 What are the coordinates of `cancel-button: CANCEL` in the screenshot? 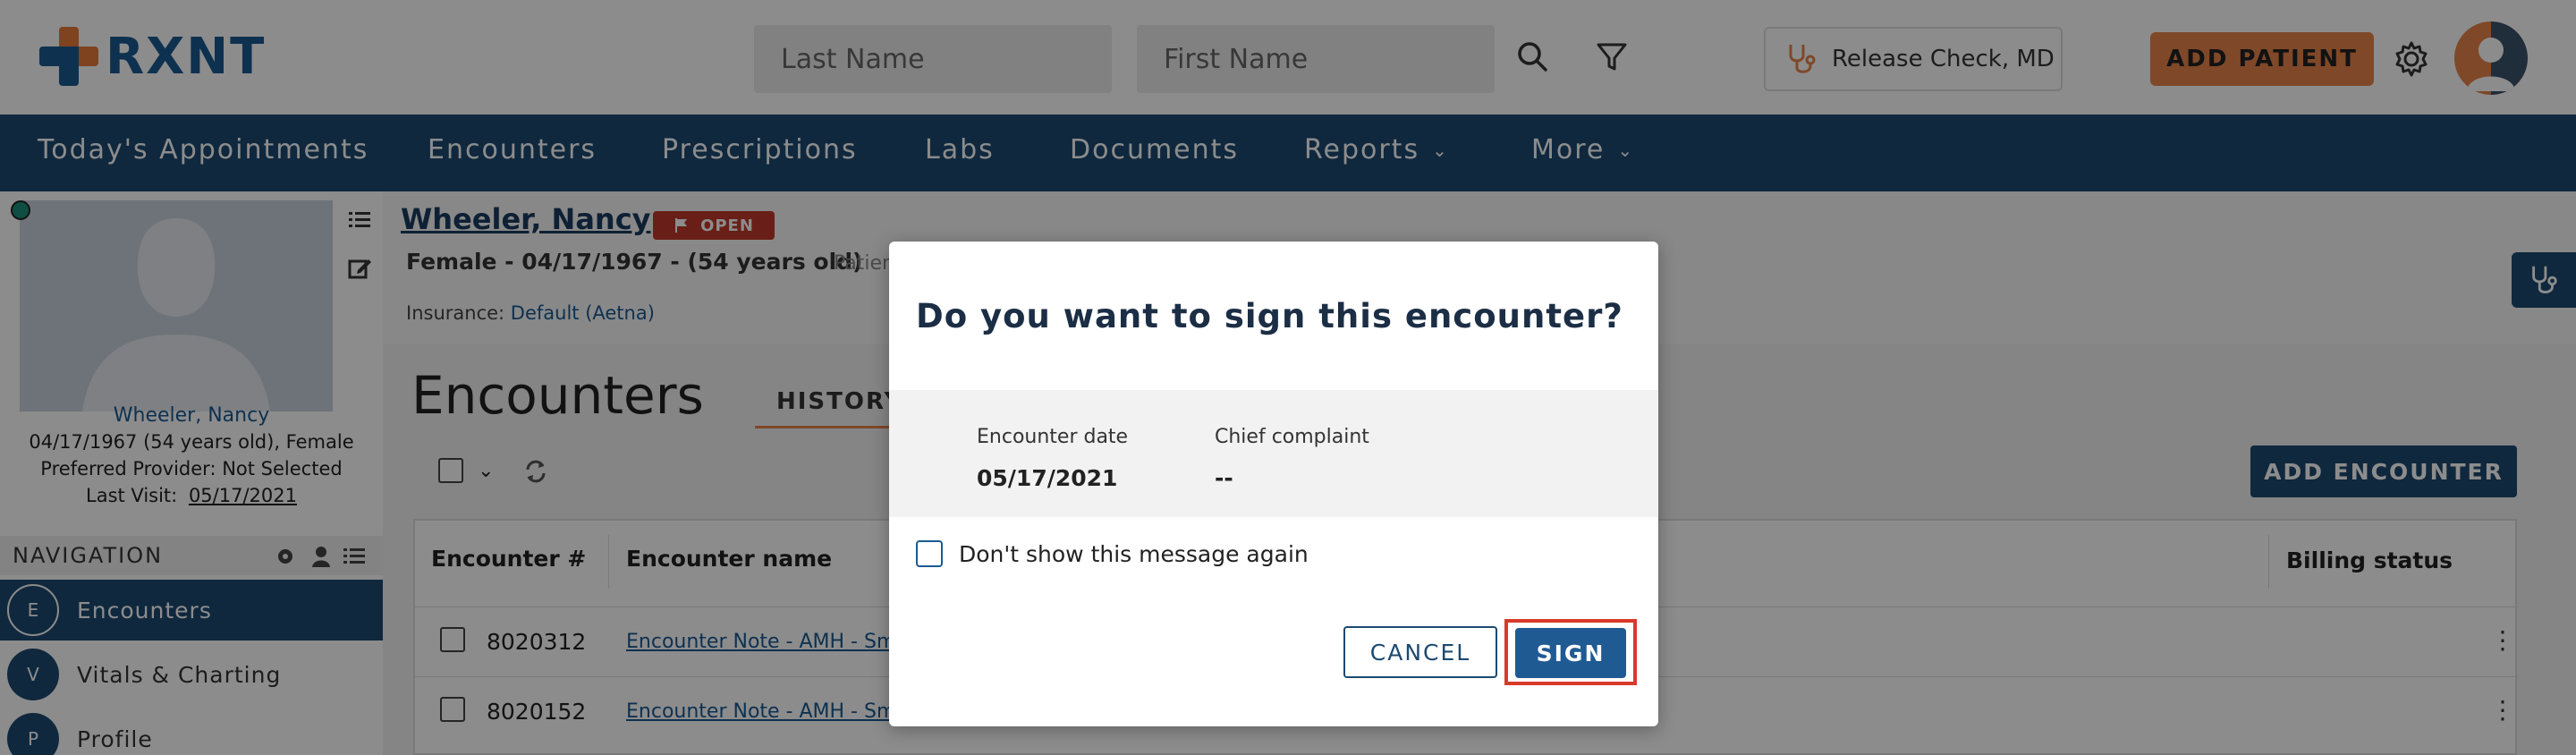 It's located at (1420, 652).